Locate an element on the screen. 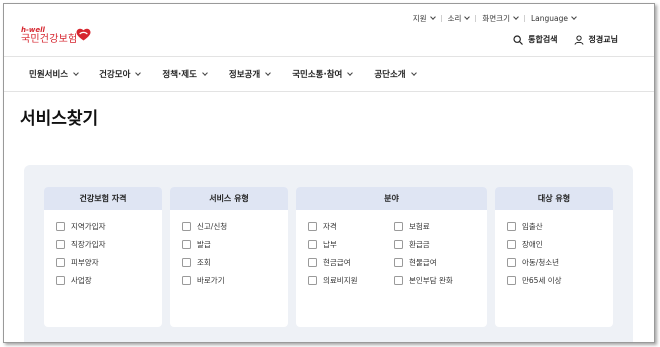 The height and width of the screenshot is (347, 660). logo-name: 국민건강보험 is located at coordinates (49, 39).